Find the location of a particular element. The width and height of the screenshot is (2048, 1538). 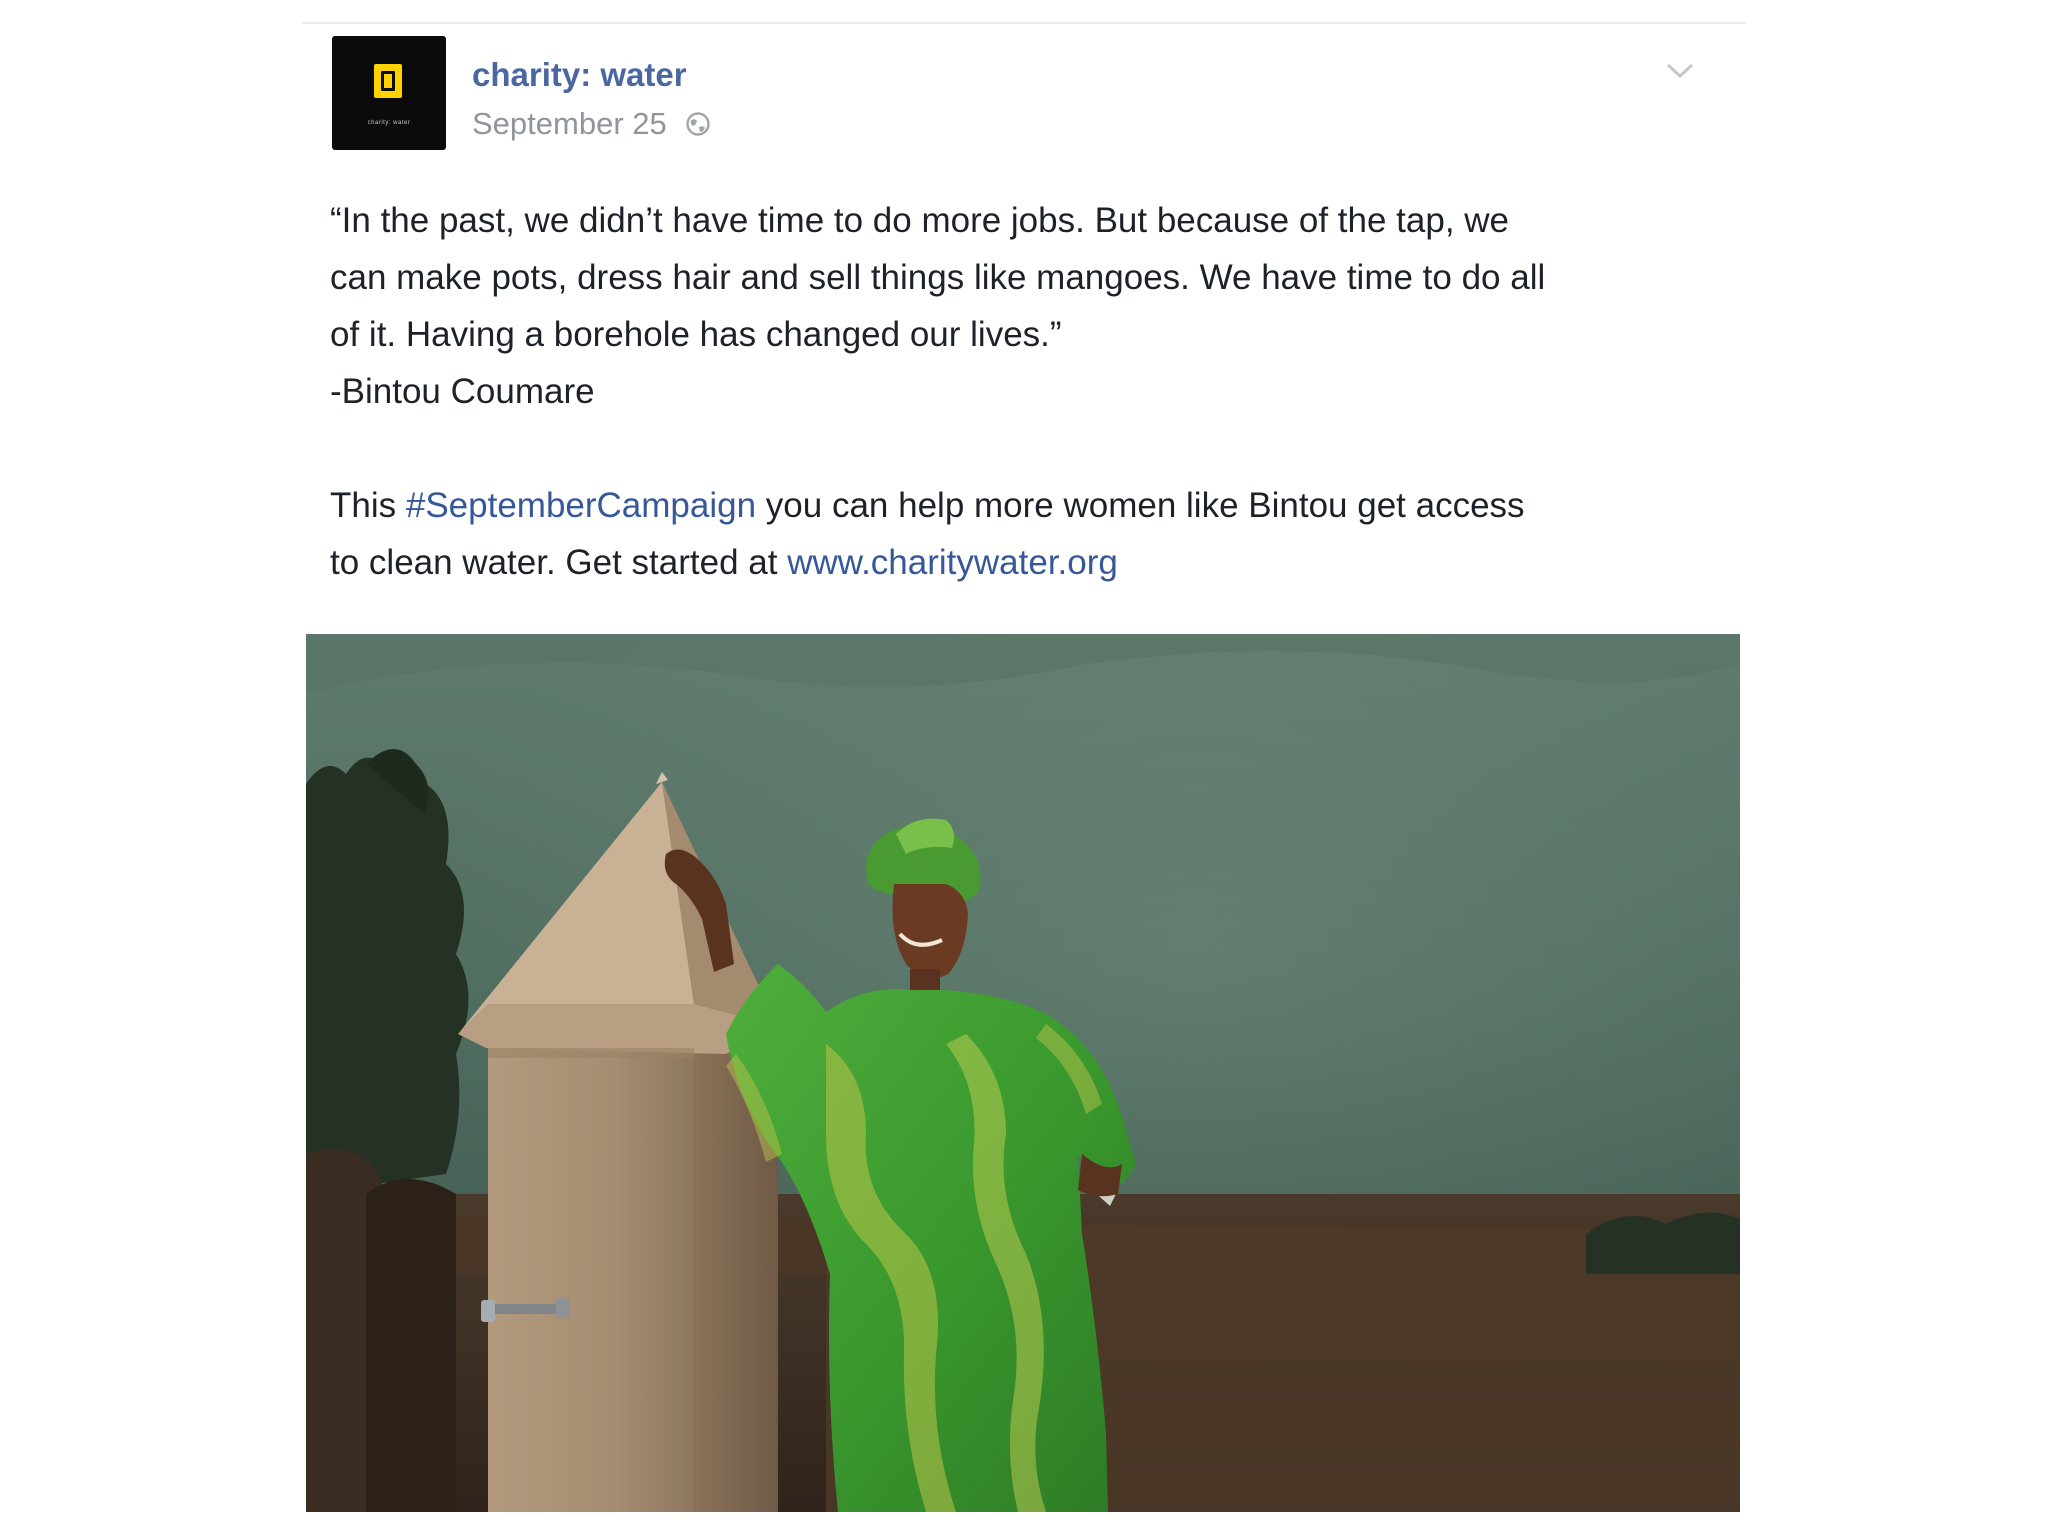

page-name-link: charity: water is located at coordinates (579, 75).